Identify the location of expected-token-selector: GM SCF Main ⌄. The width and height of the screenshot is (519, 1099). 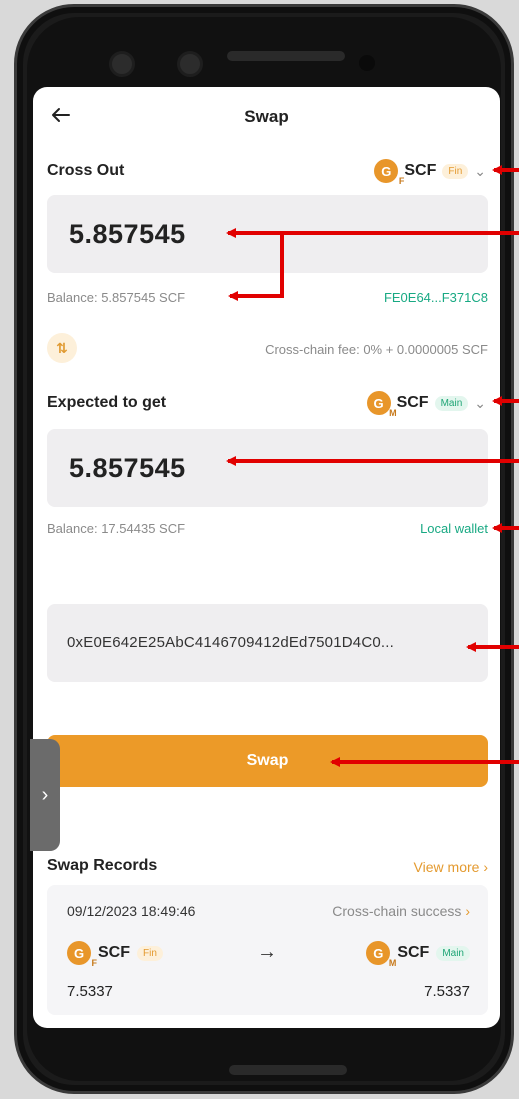
(426, 404).